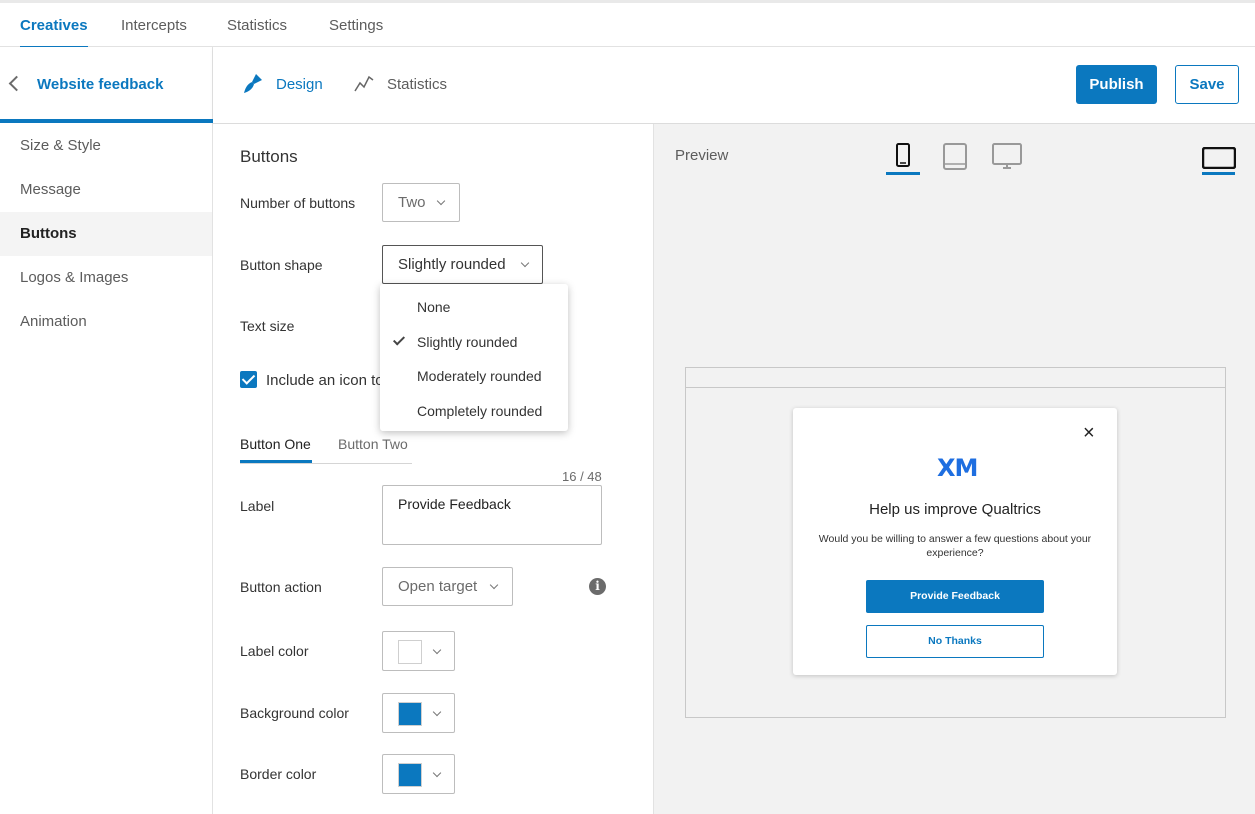 This screenshot has height=814, width=1255. What do you see at coordinates (275, 444) in the screenshot?
I see `tab-button-one: Button One` at bounding box center [275, 444].